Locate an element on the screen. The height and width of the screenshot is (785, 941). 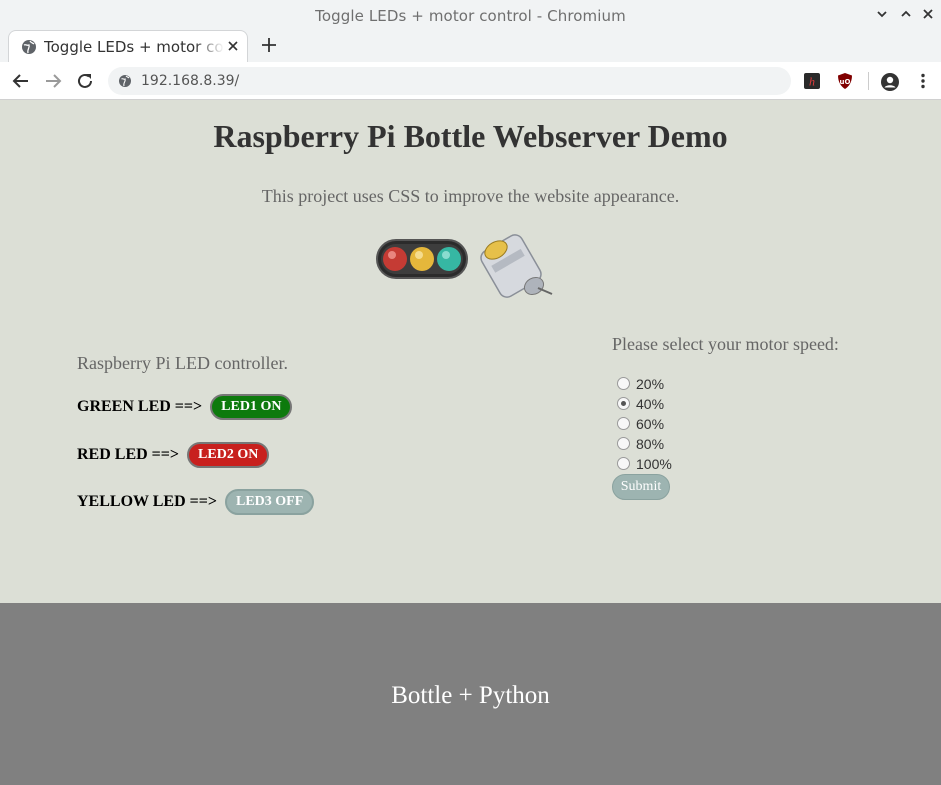
led-row-red: RED LED ==> LED2 ON is located at coordinates (173, 455).